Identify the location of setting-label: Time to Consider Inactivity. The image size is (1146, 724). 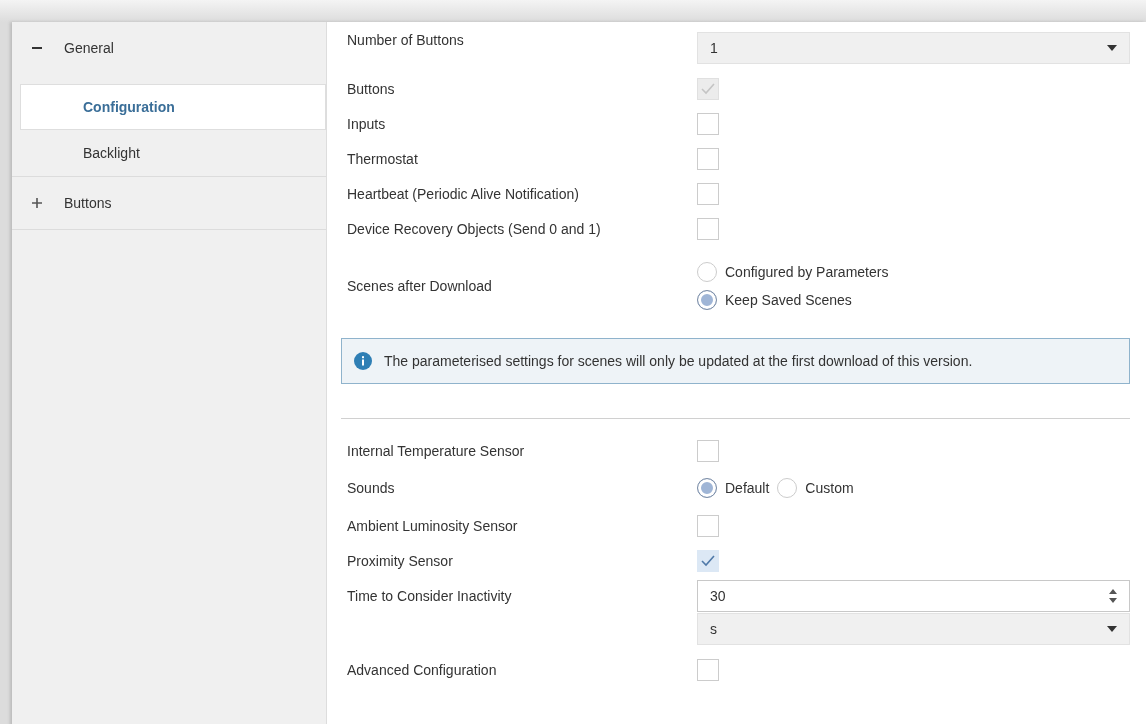
(429, 595).